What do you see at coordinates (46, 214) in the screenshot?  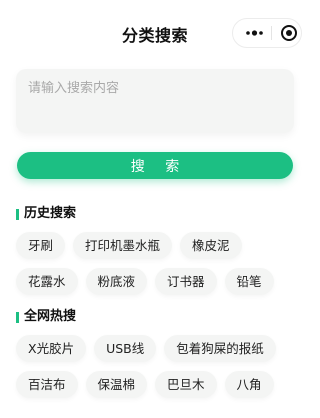 I see `history-title: 历史搜索` at bounding box center [46, 214].